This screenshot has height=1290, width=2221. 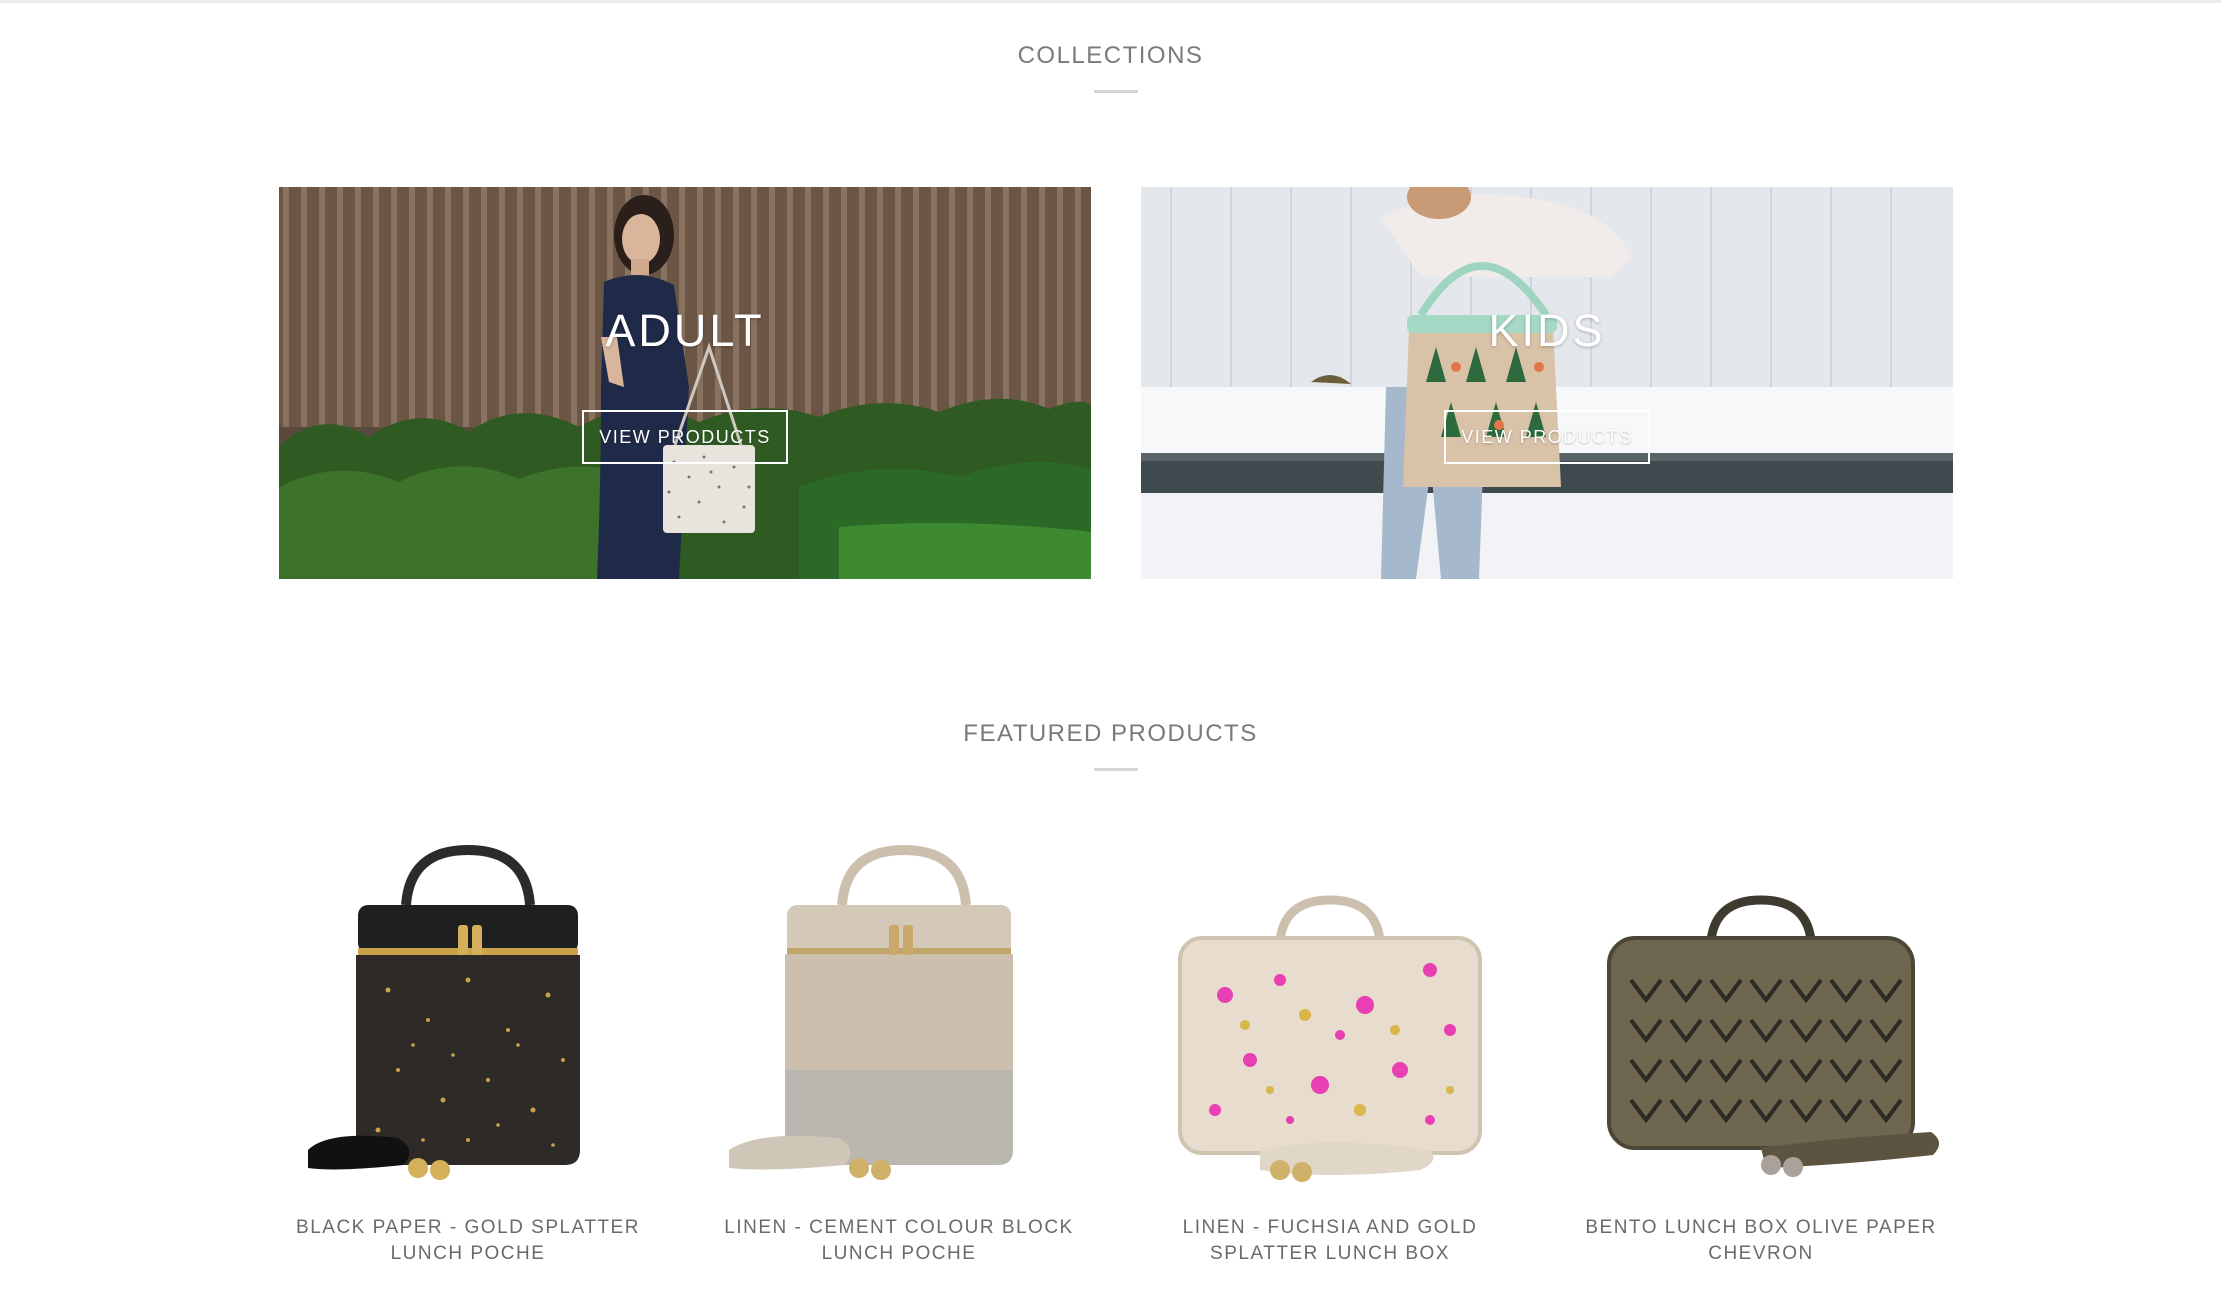 I want to click on product-name-line-1: BENTO LUNCH BOX OLIVE PAPER, so click(x=1761, y=1227).